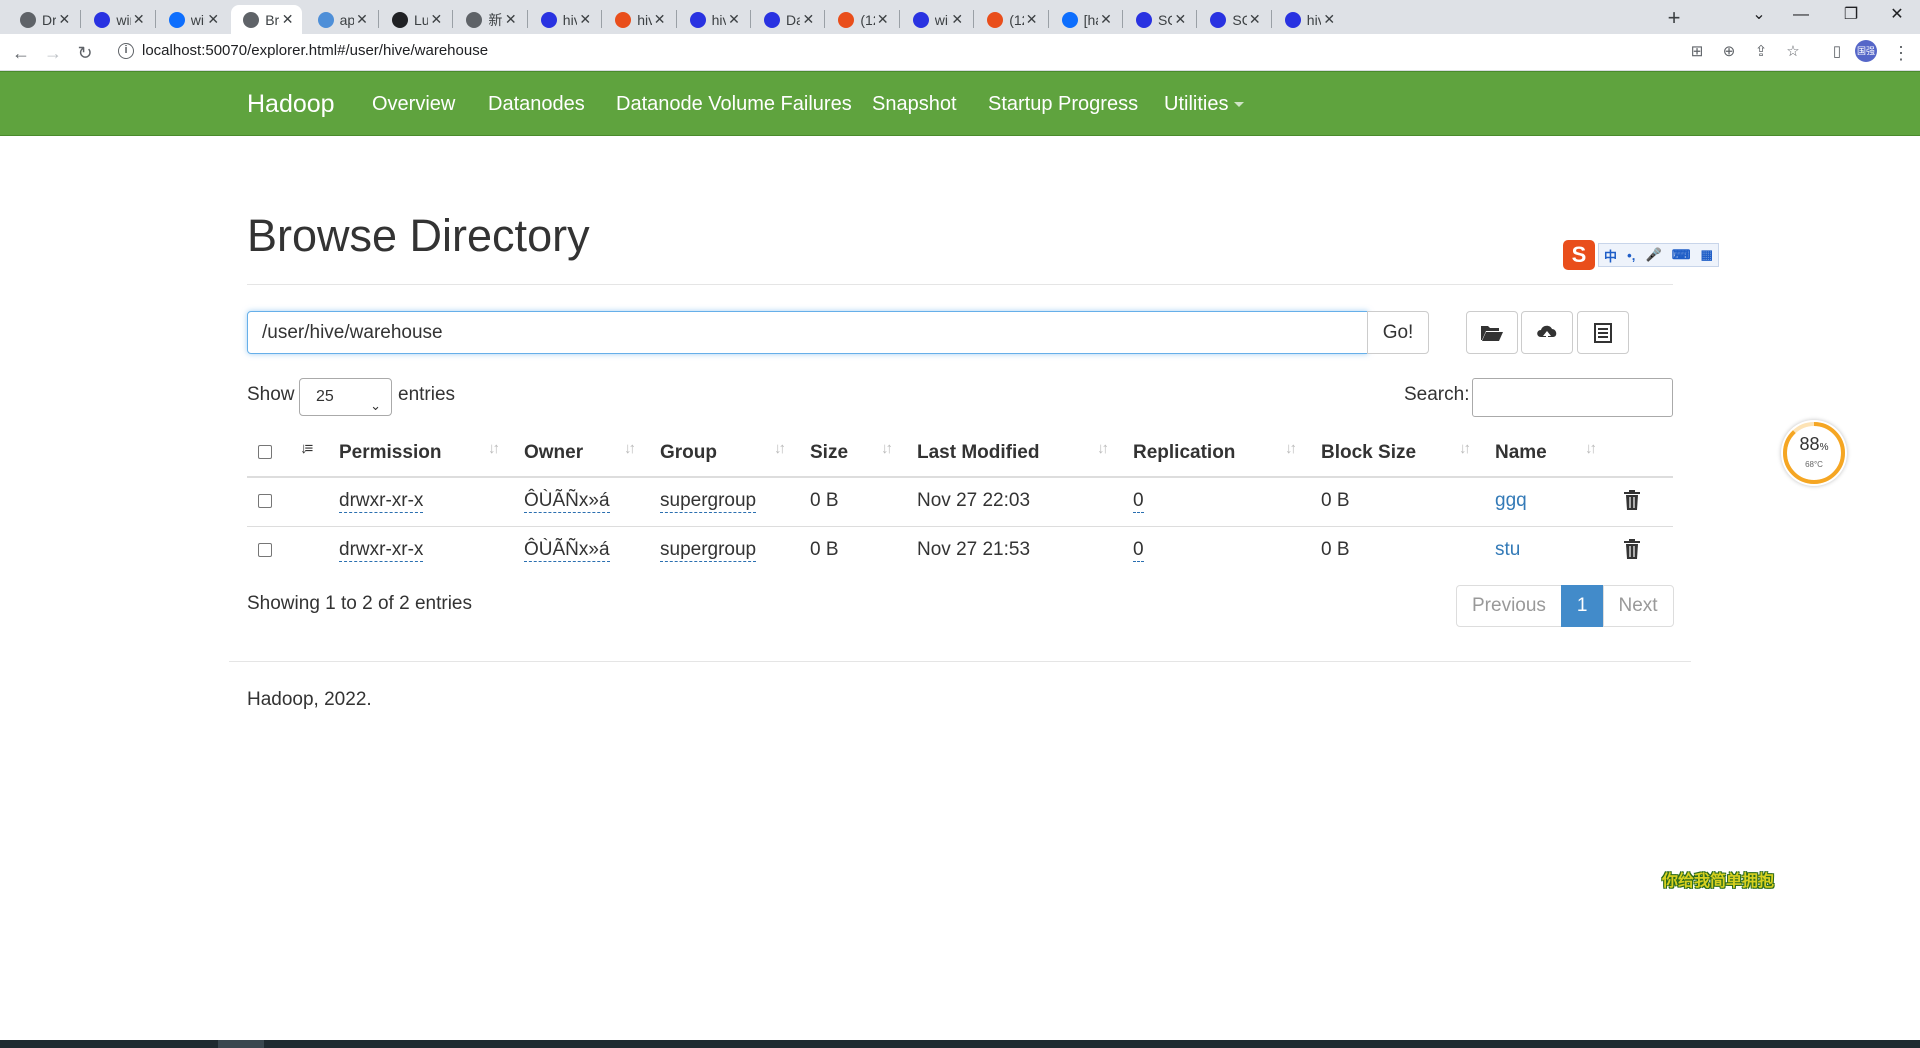  Describe the element at coordinates (126, 51) in the screenshot. I see `site-info-icon: i` at that location.